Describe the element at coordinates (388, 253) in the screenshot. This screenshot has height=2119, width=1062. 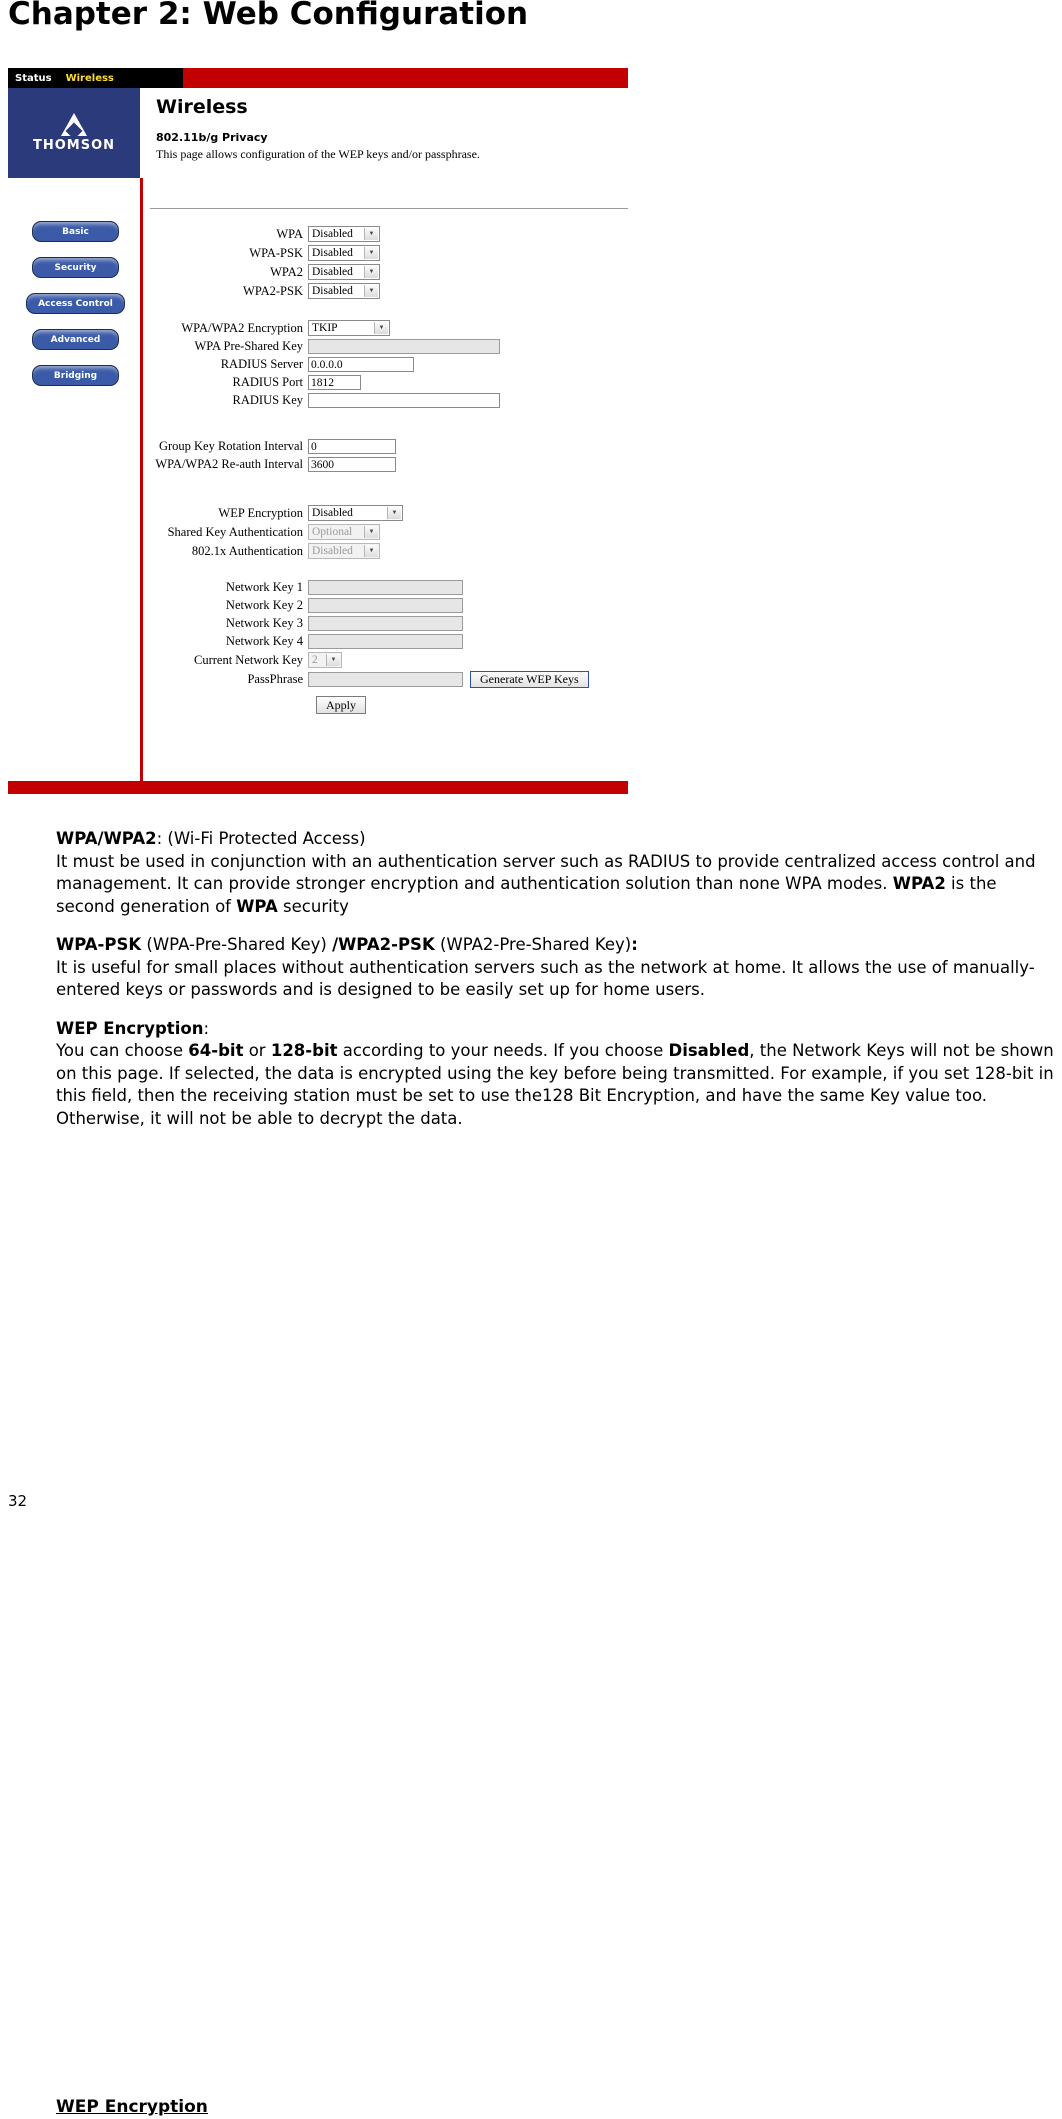
I see `row-wpa-psk: WPA-PSK Disabled ▼` at that location.